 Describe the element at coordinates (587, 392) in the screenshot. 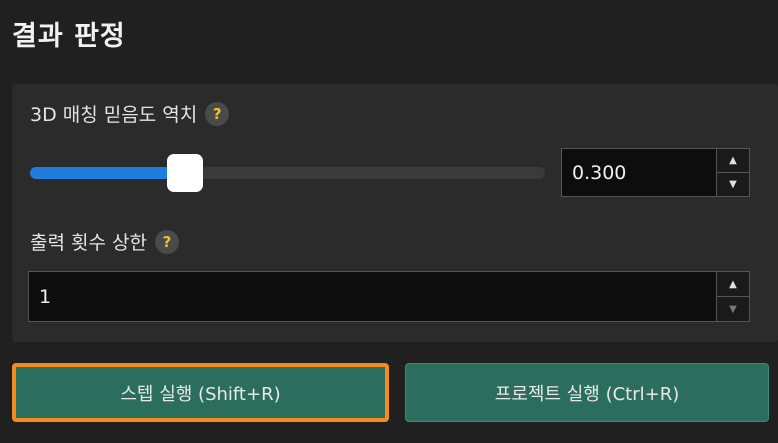

I see `project-run-button: 프로젝트 실행 (Ctrl+R)` at that location.